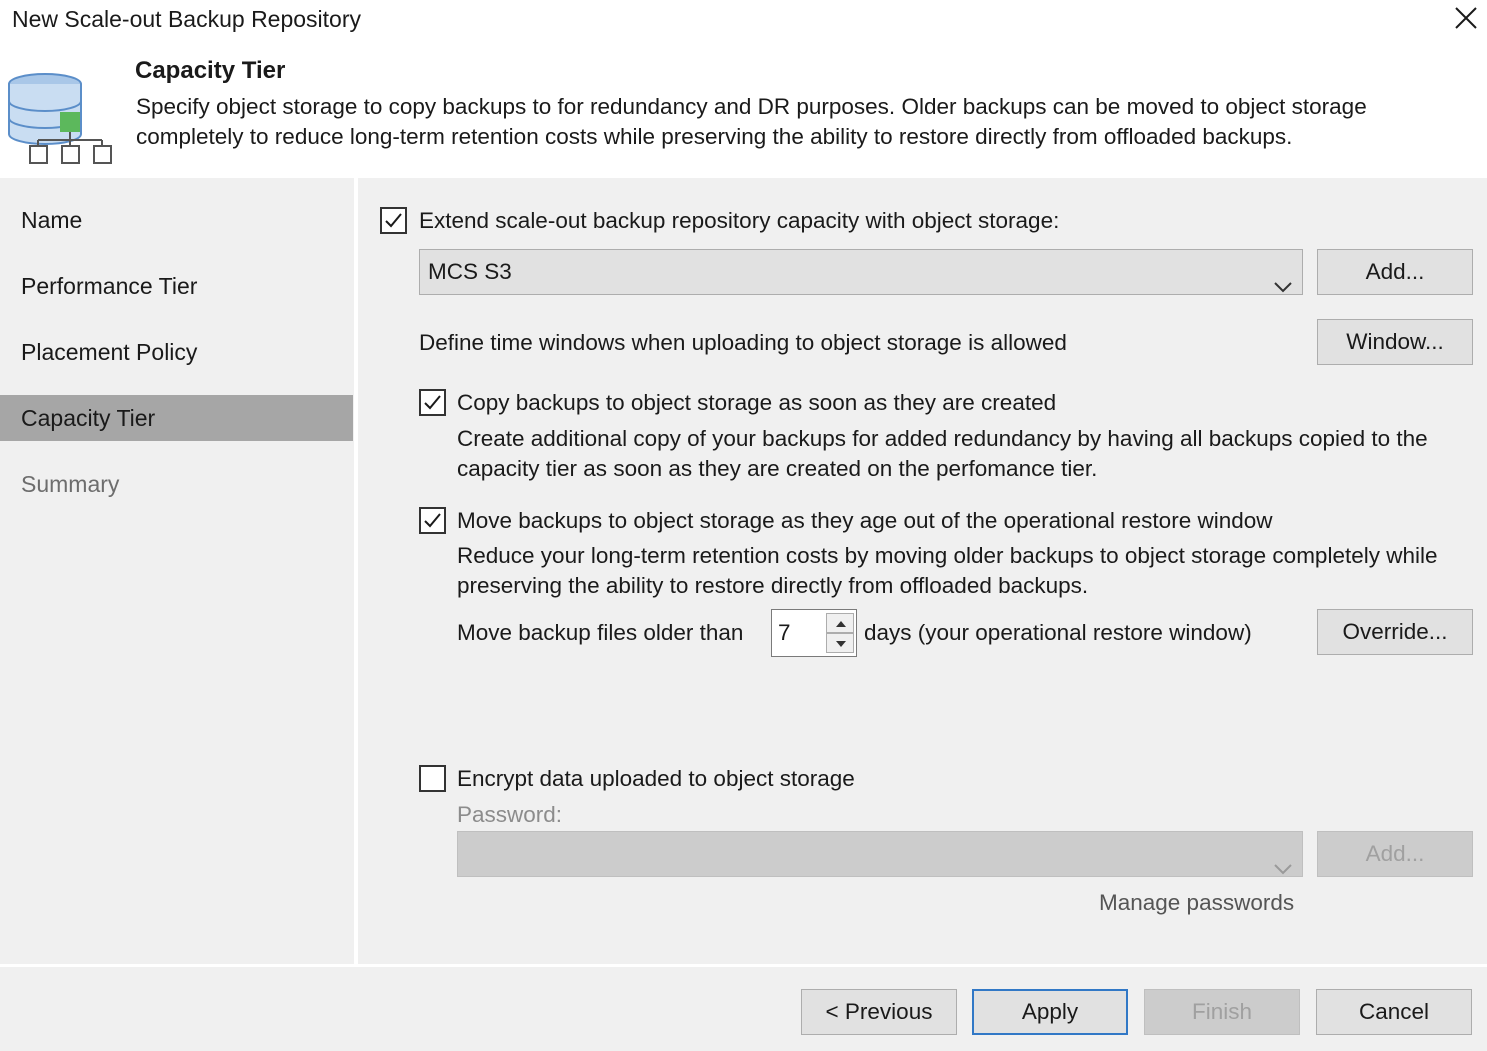 The width and height of the screenshot is (1487, 1051). What do you see at coordinates (1466, 18) in the screenshot?
I see `close-icon` at bounding box center [1466, 18].